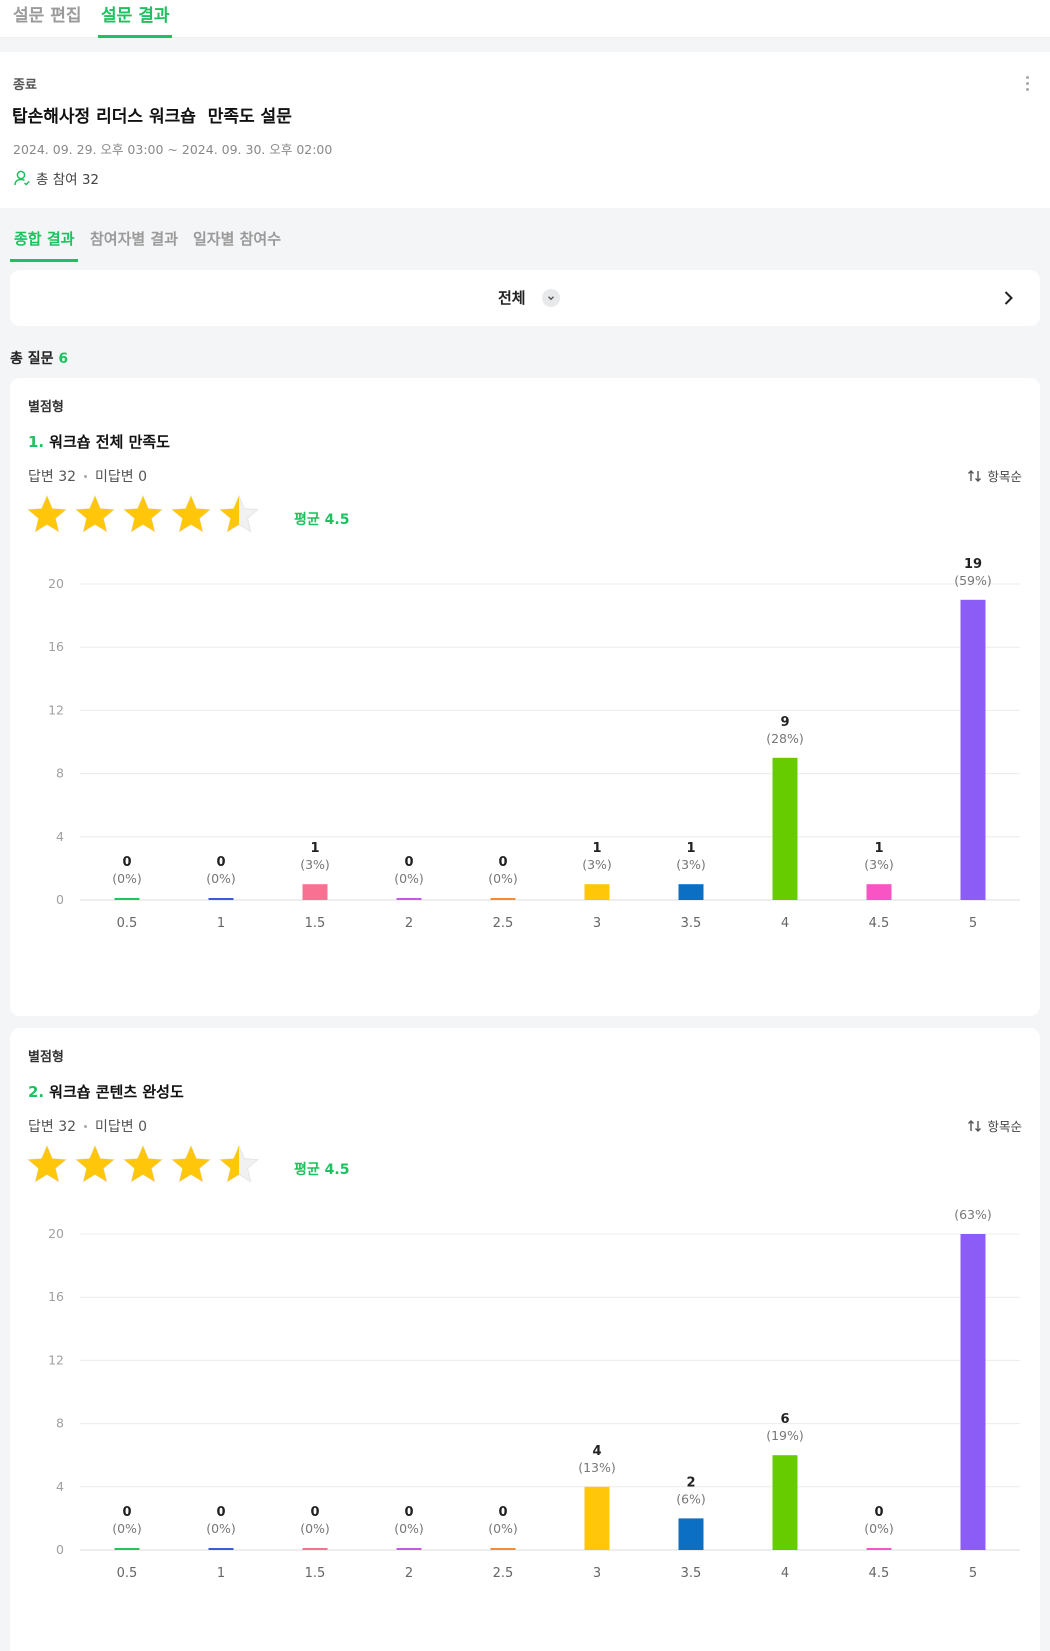 This screenshot has width=1050, height=1651. What do you see at coordinates (1008, 298) in the screenshot?
I see `chevron-right-icon` at bounding box center [1008, 298].